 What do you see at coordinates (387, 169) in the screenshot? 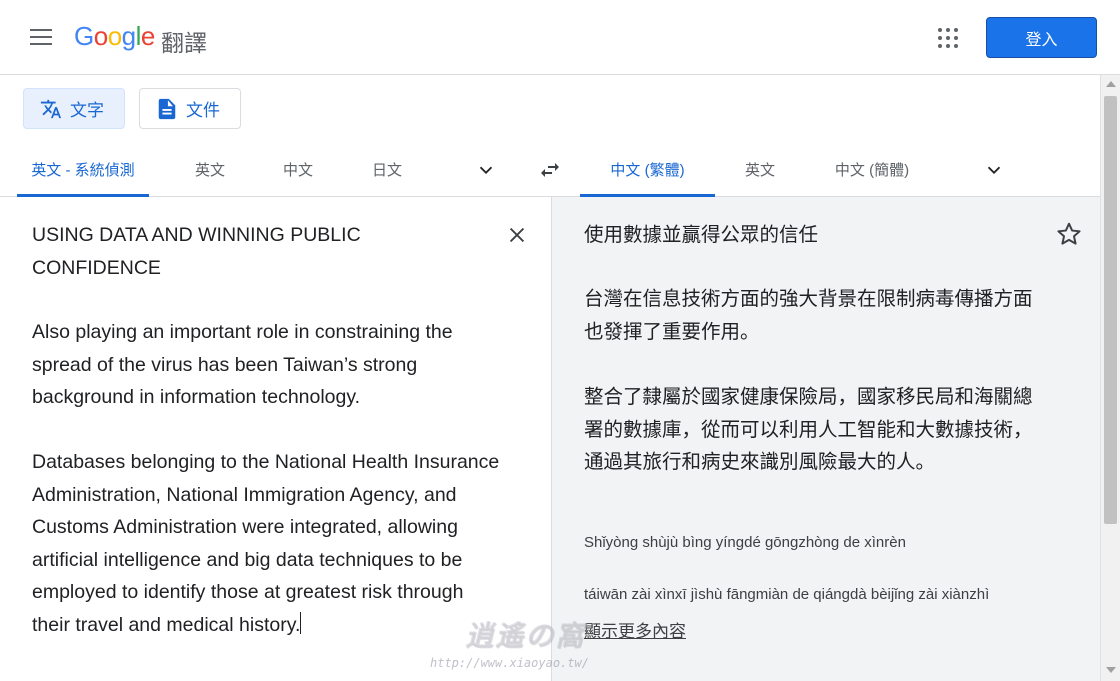
I see `source-lang-japanese: 日文` at bounding box center [387, 169].